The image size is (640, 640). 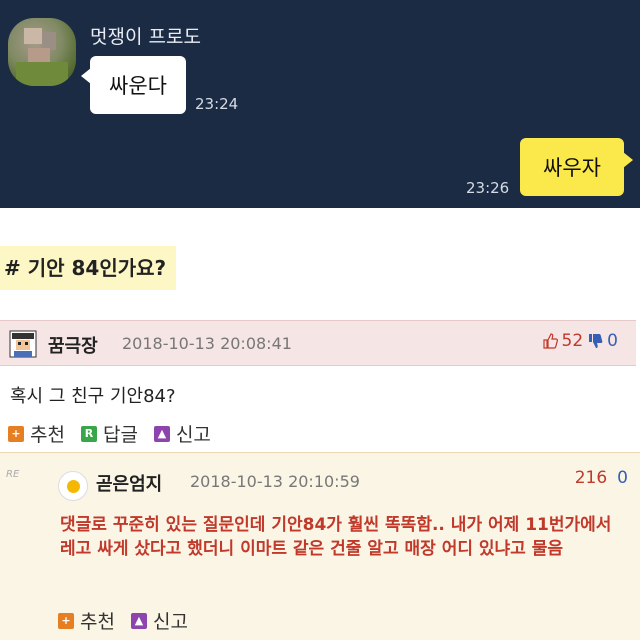 What do you see at coordinates (93, 396) in the screenshot?
I see `comment-text: 혹시 그 친구 기안84?` at bounding box center [93, 396].